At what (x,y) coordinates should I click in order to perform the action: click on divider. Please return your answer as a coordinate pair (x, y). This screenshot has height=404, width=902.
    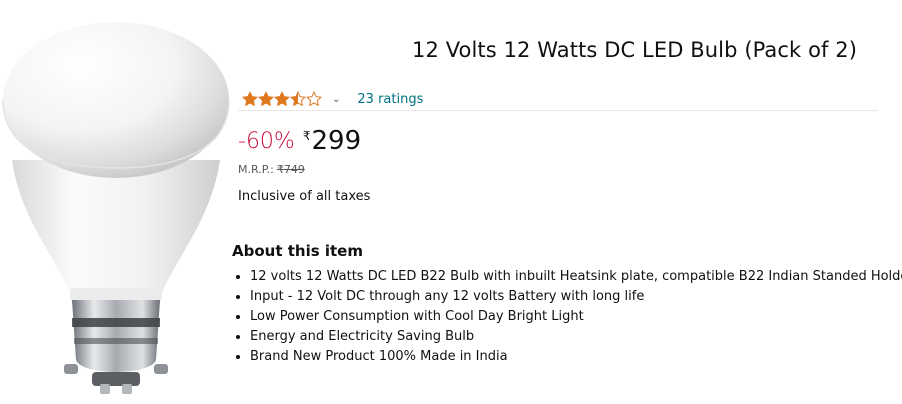
    Looking at the image, I should click on (558, 110).